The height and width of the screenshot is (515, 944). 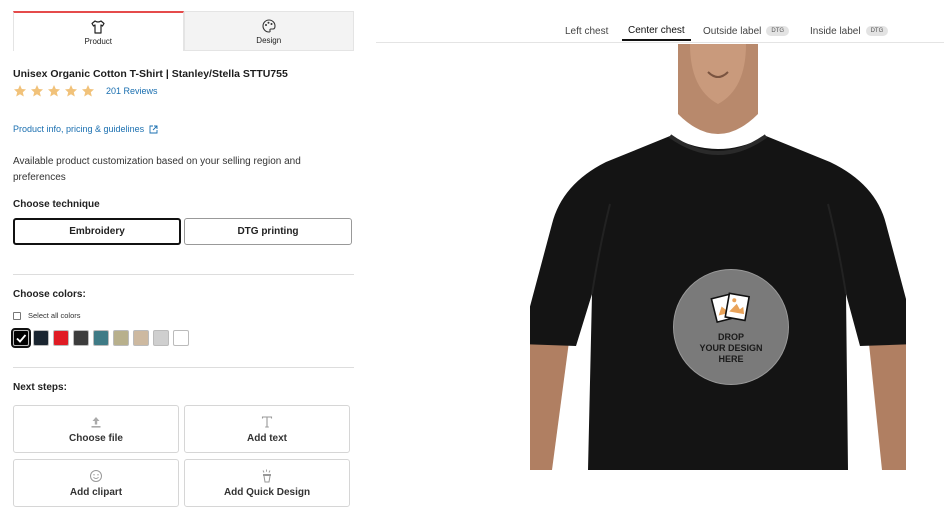 What do you see at coordinates (96, 492) in the screenshot?
I see `add-clipart-label: Add clipart` at bounding box center [96, 492].